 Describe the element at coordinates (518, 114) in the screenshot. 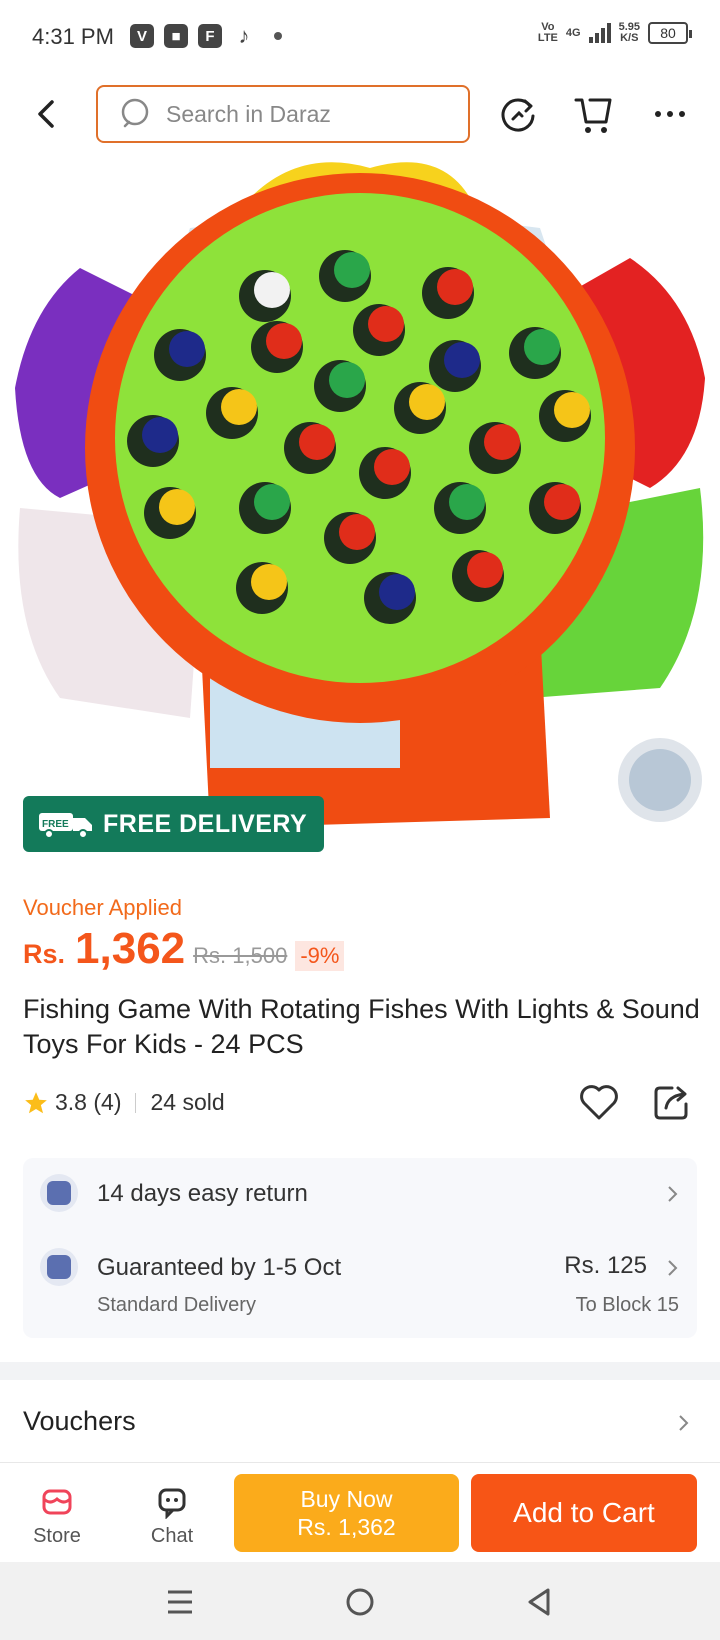

I see `share-refresh-icon` at that location.